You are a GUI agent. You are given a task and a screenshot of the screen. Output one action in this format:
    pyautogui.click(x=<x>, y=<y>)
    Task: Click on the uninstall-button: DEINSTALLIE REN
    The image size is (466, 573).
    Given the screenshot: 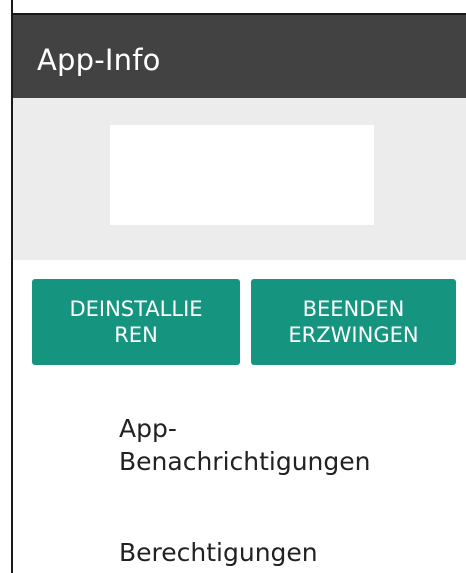 What is the action you would take?
    pyautogui.click(x=136, y=322)
    